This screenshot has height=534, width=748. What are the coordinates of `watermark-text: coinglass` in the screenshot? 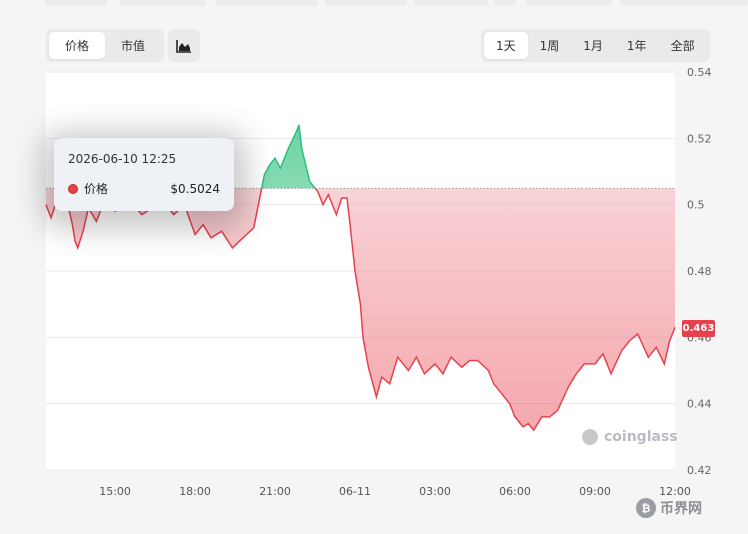 It's located at (641, 437).